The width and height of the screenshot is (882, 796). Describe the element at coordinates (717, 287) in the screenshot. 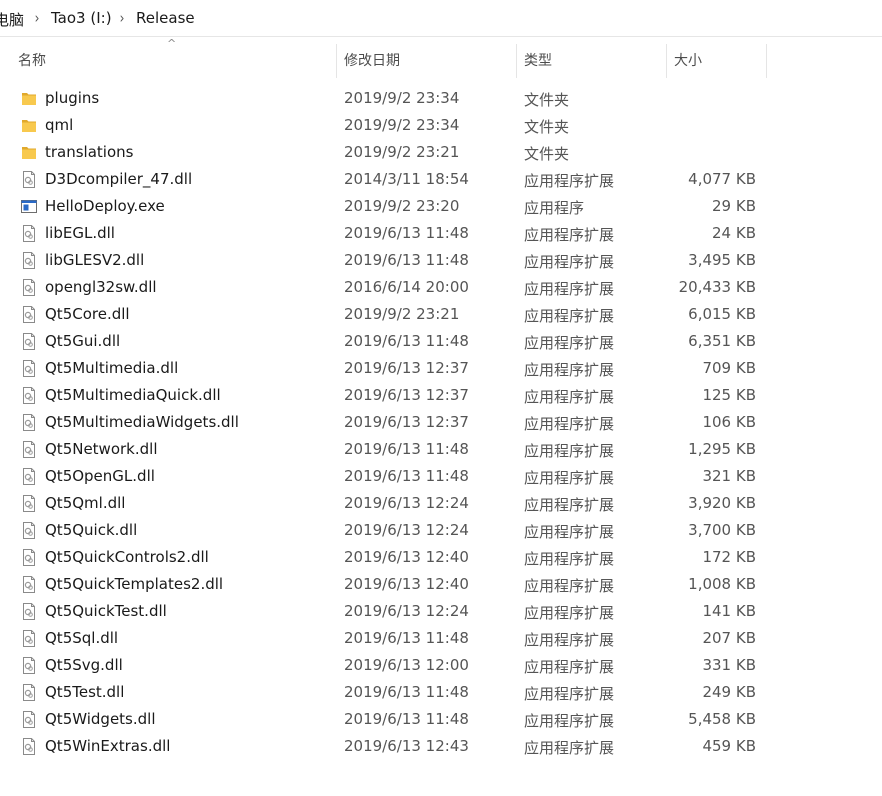

I see `file-size: 20,433 KB` at that location.